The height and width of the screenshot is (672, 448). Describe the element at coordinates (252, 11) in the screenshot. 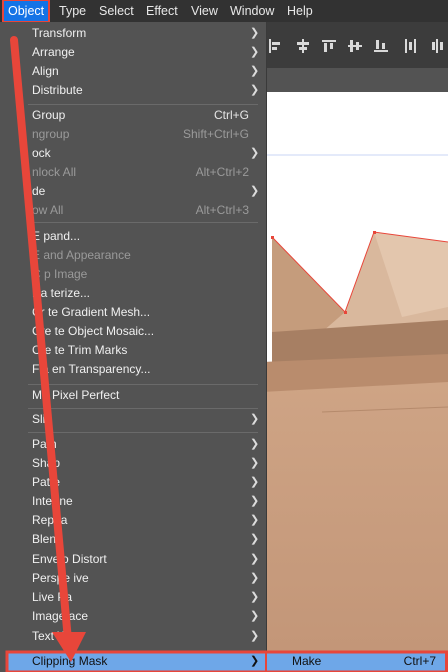

I see `menu-window: Window` at that location.